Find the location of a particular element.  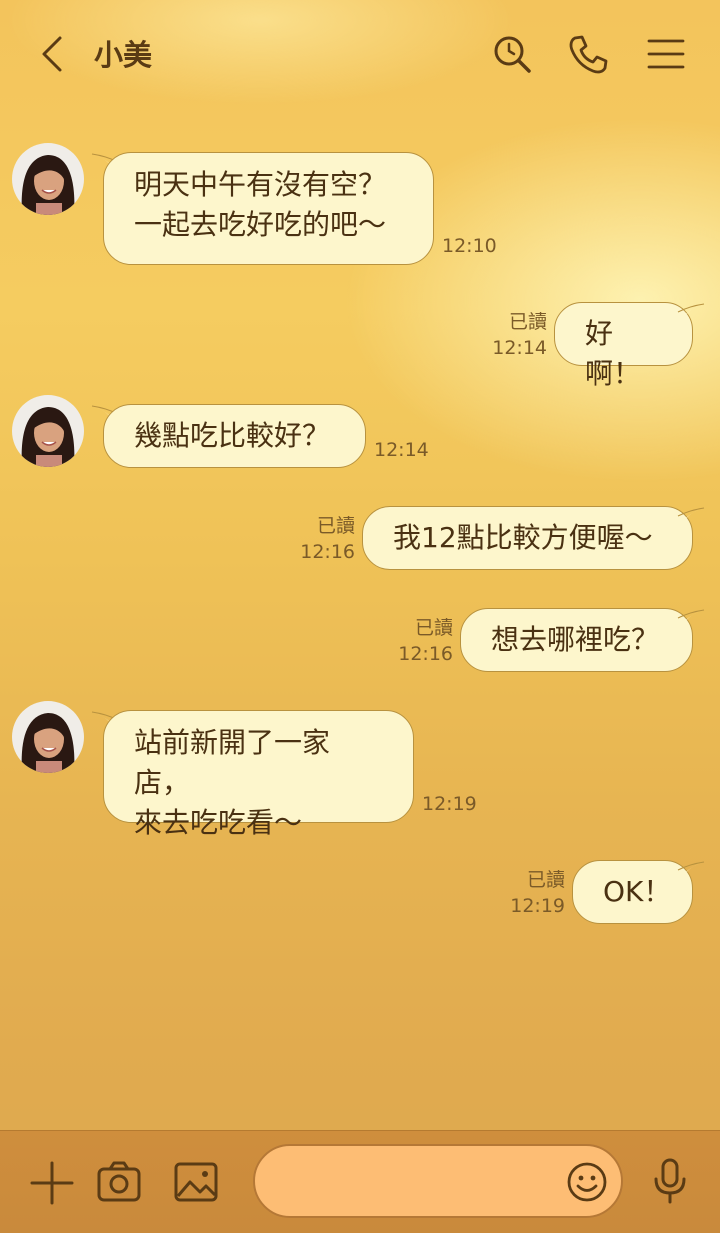

chat-header: 小美 is located at coordinates (360, 54).